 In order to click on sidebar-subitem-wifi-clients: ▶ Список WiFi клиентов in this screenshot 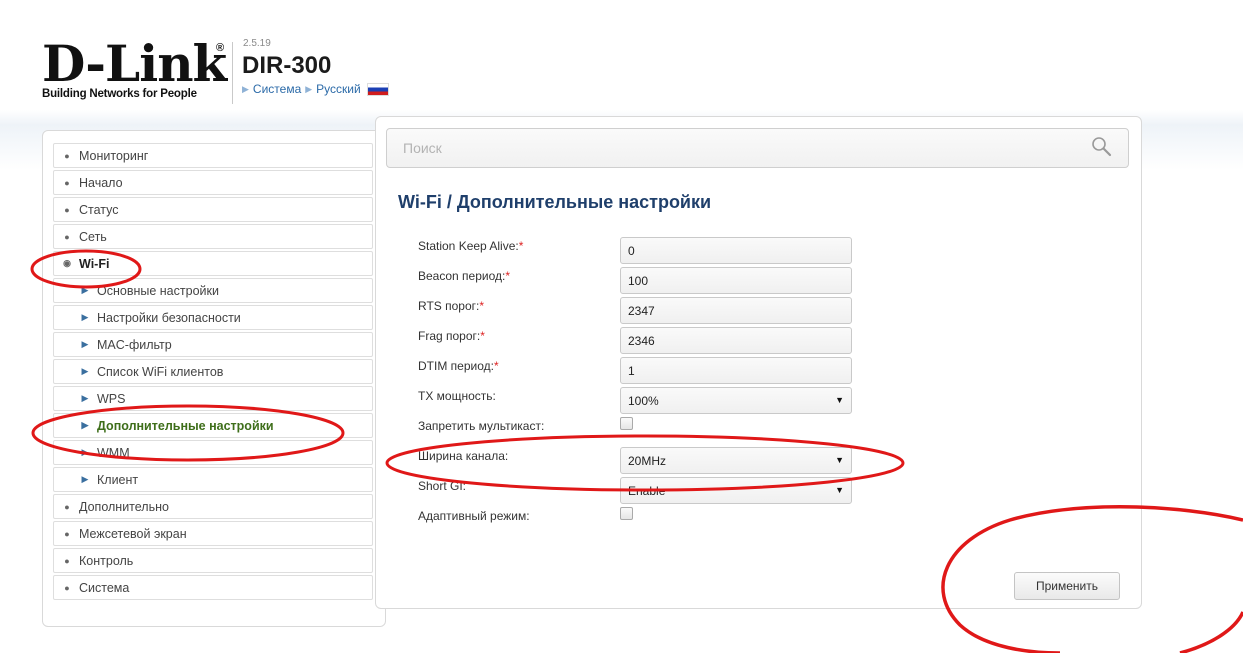, I will do `click(213, 371)`.